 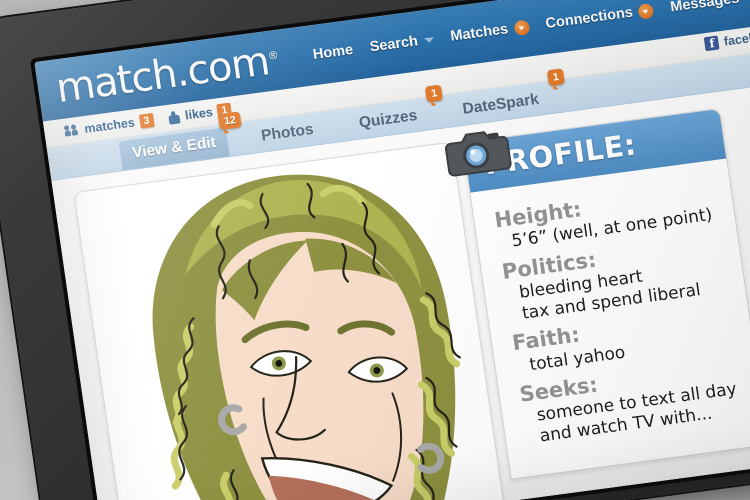 I want to click on subbar-item-label: matches, so click(x=109, y=125).